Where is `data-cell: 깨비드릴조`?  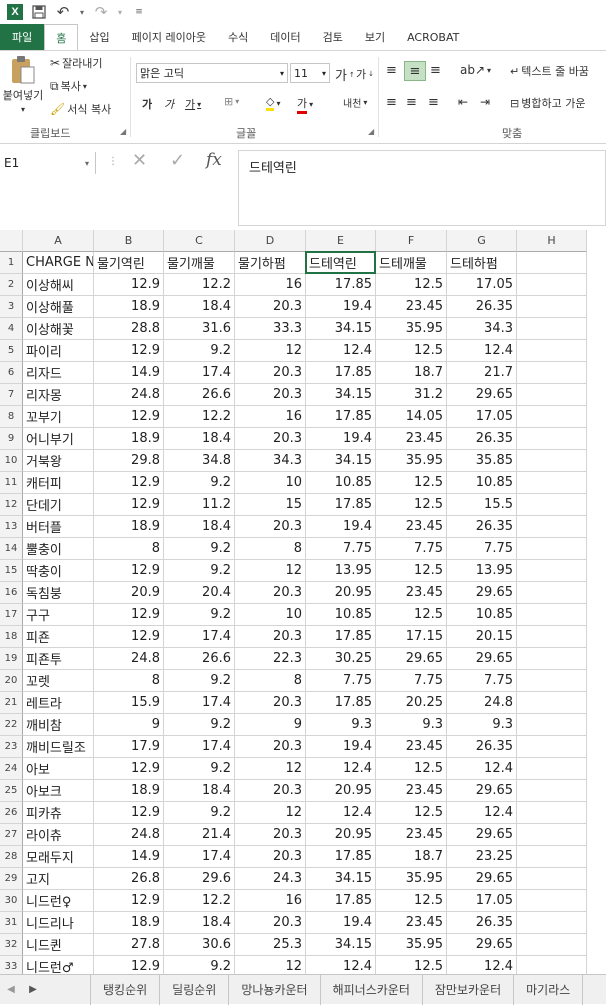 data-cell: 깨비드릴조 is located at coordinates (58, 747).